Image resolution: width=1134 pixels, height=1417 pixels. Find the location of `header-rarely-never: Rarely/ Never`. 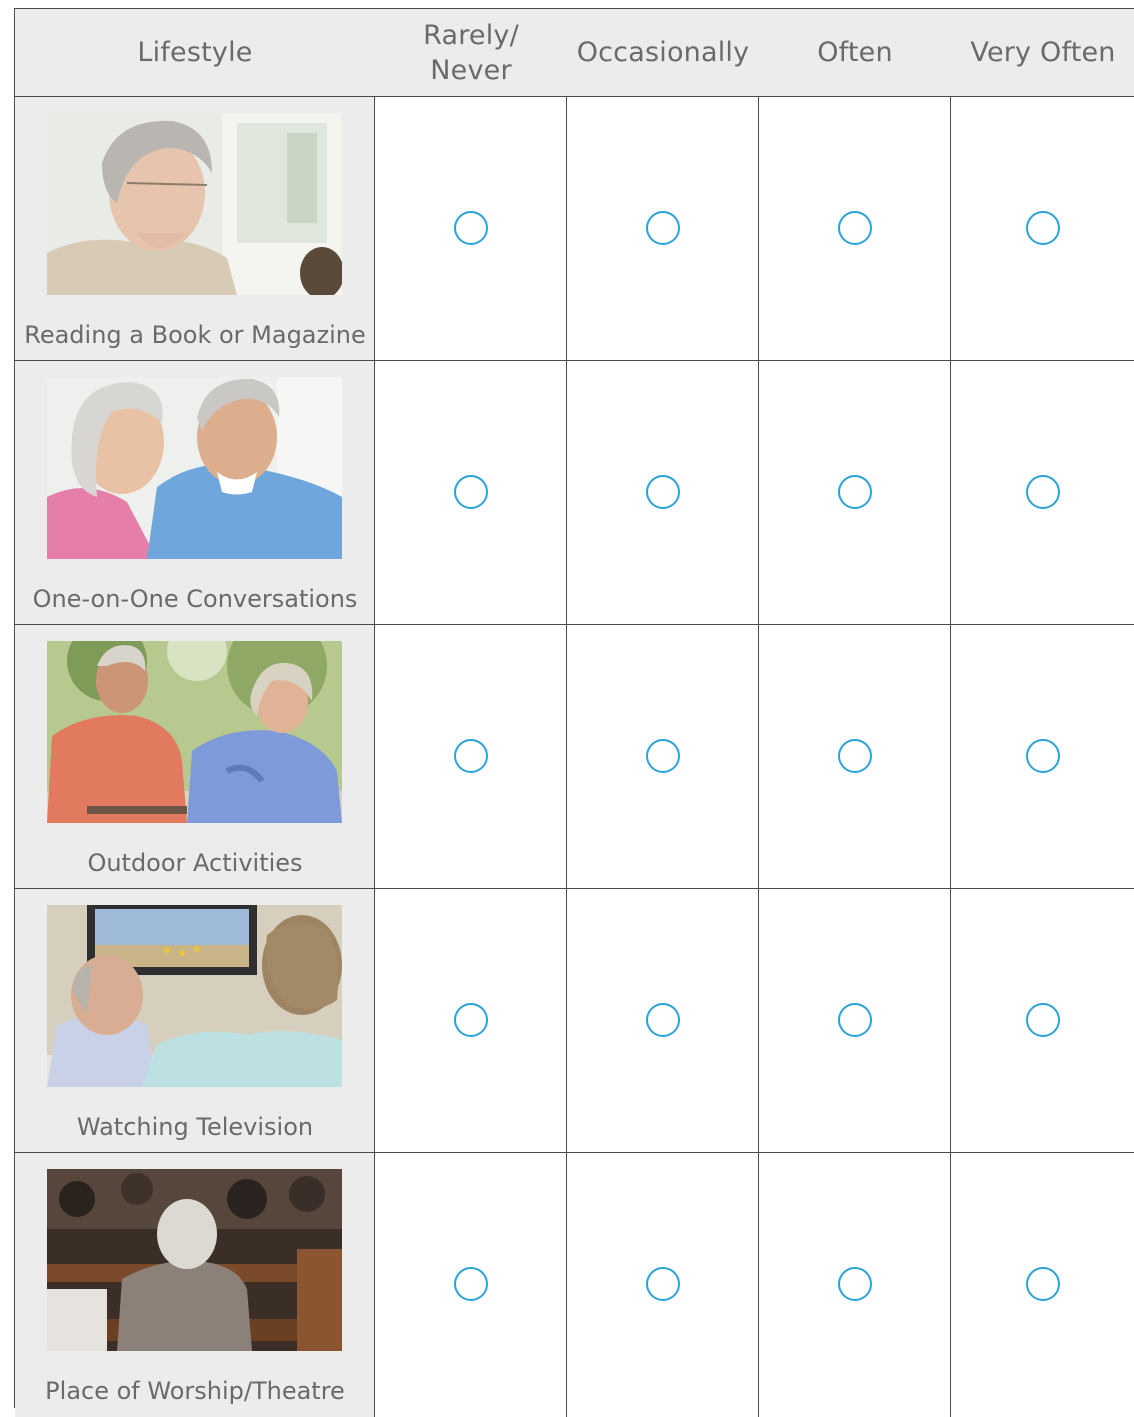

header-rarely-never: Rarely/ Never is located at coordinates (471, 52).